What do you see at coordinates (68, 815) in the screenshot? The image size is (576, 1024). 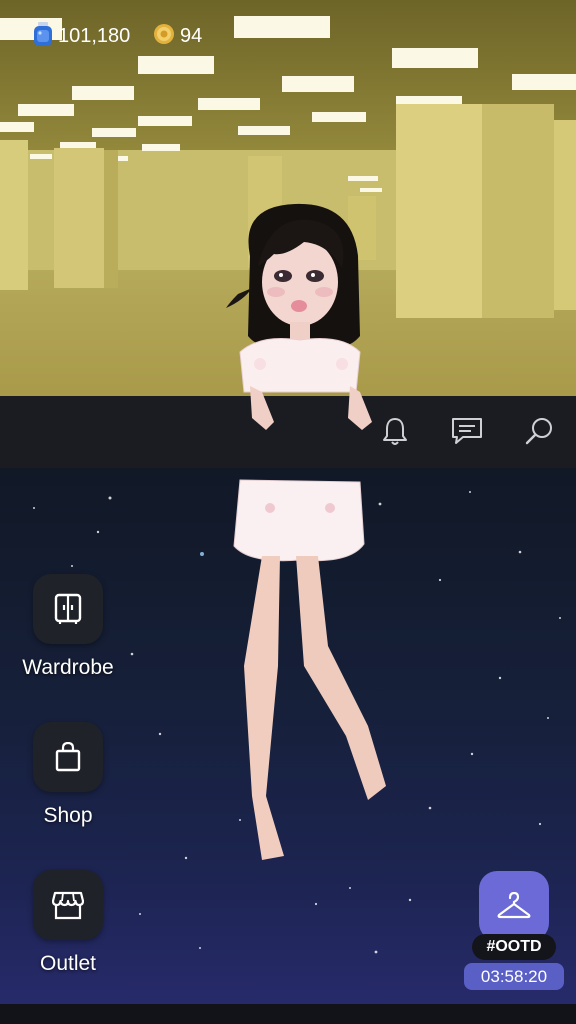 I see `shop-label: Shop` at bounding box center [68, 815].